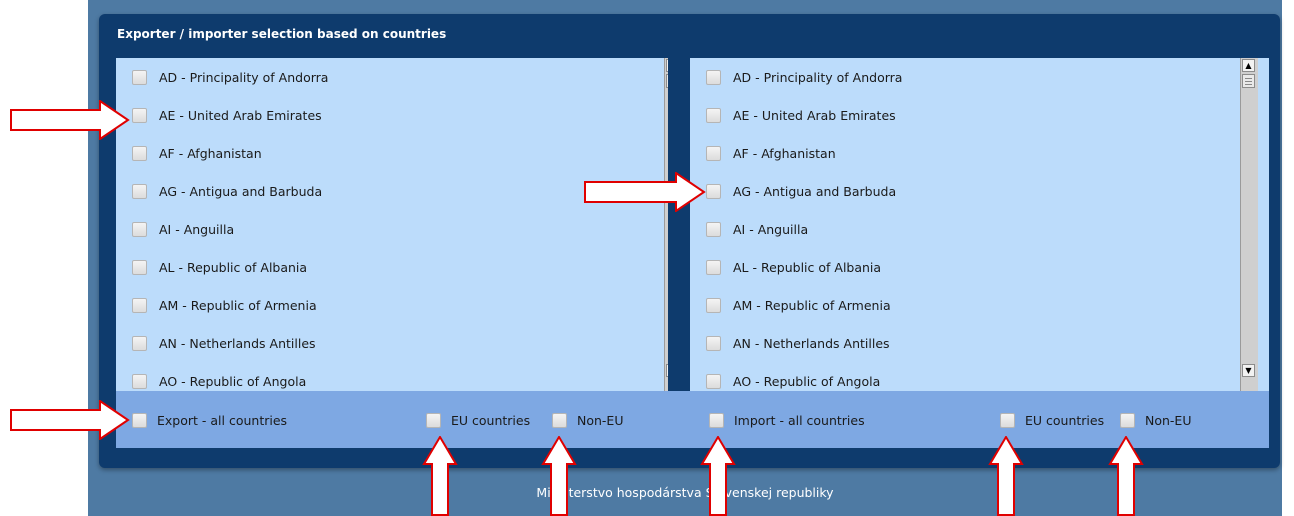  I want to click on import-eu-checkbox, so click(1007, 420).